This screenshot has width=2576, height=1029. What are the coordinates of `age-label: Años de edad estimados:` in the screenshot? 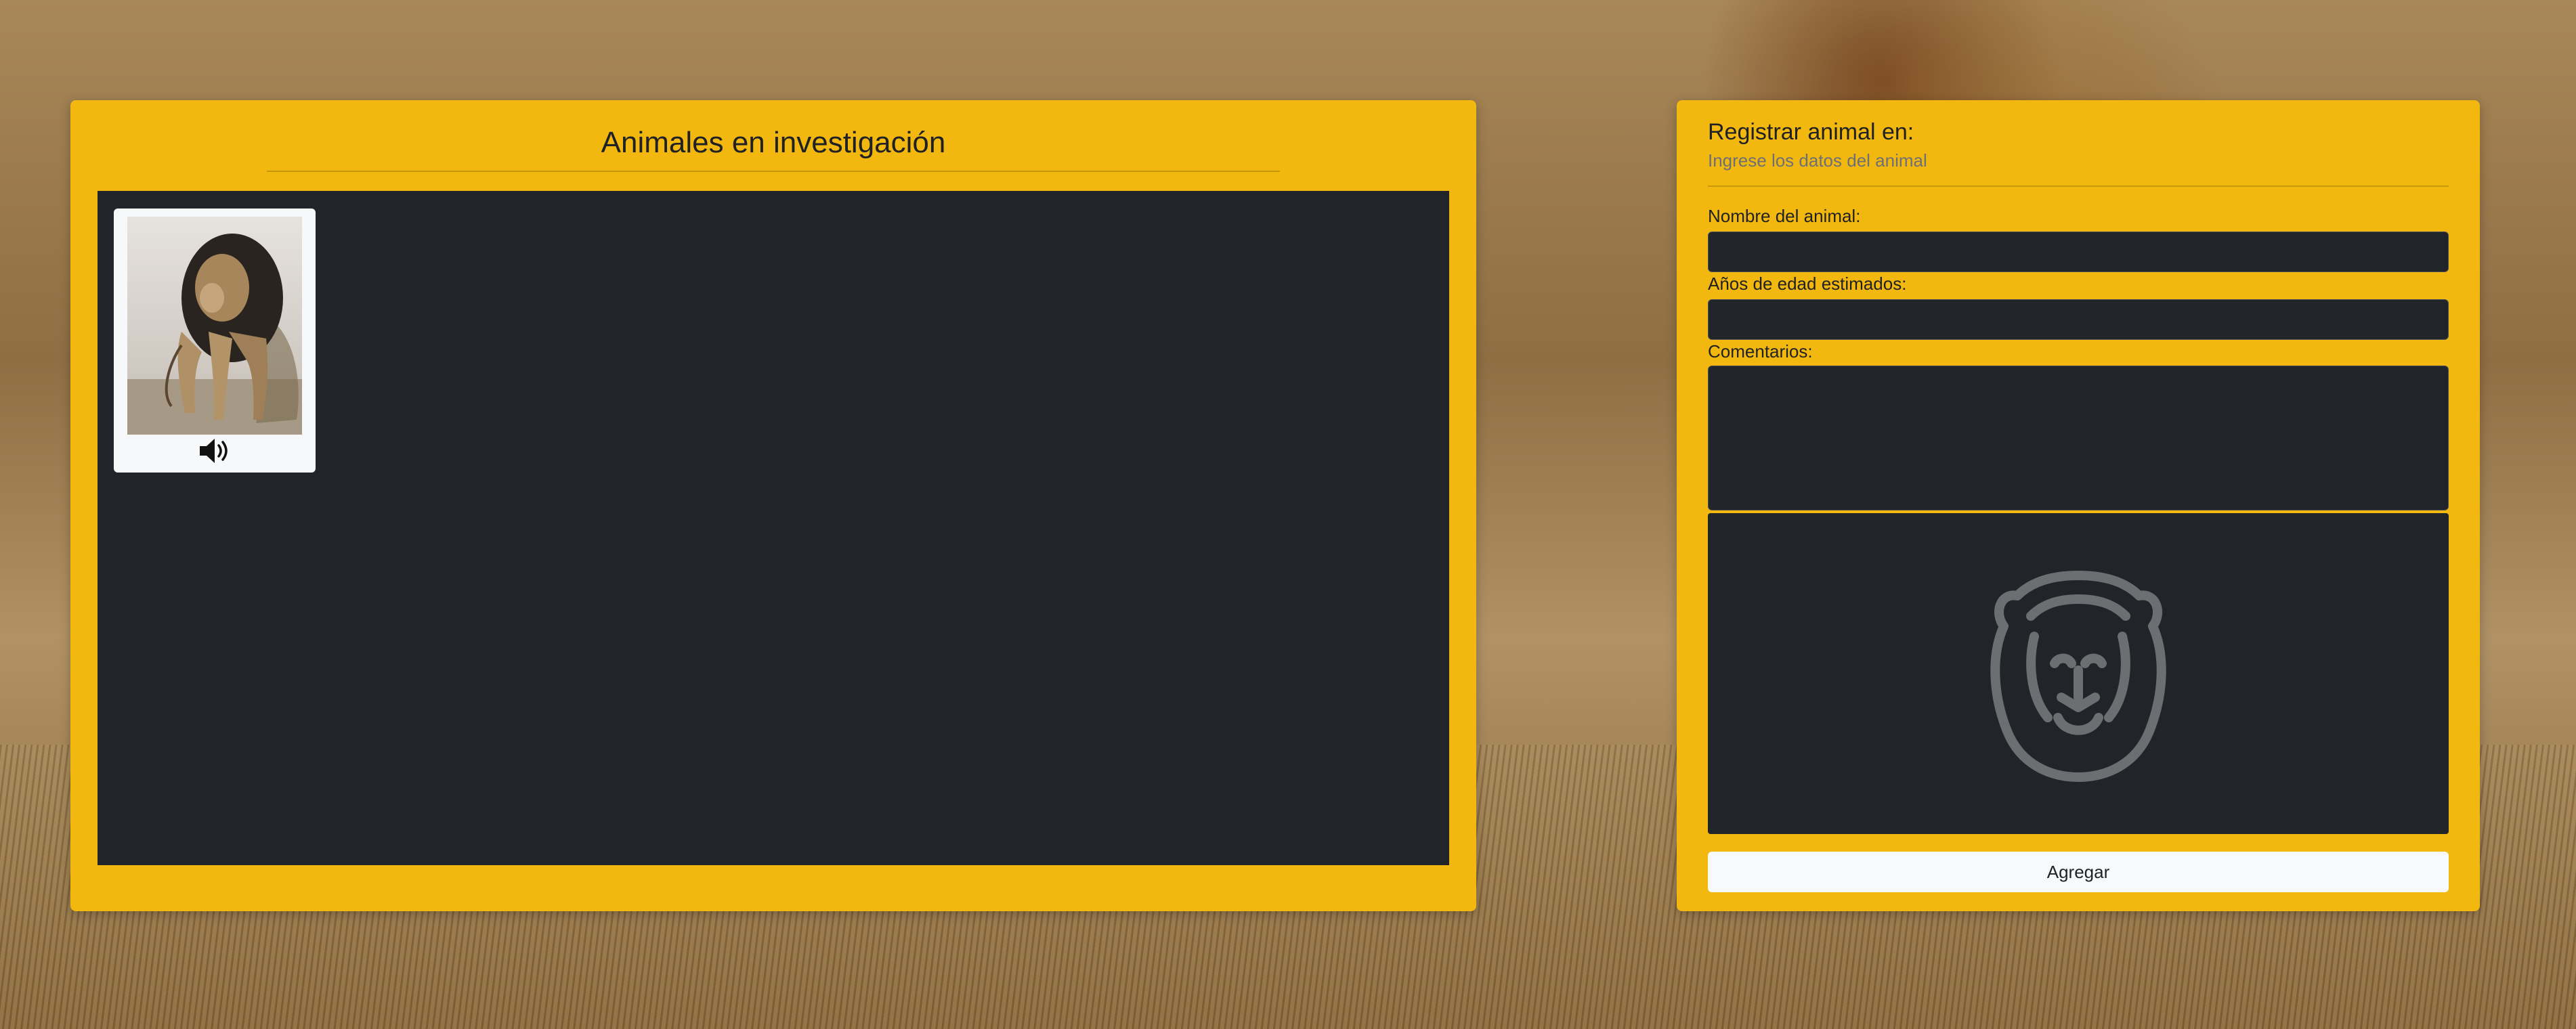 It's located at (1807, 283).